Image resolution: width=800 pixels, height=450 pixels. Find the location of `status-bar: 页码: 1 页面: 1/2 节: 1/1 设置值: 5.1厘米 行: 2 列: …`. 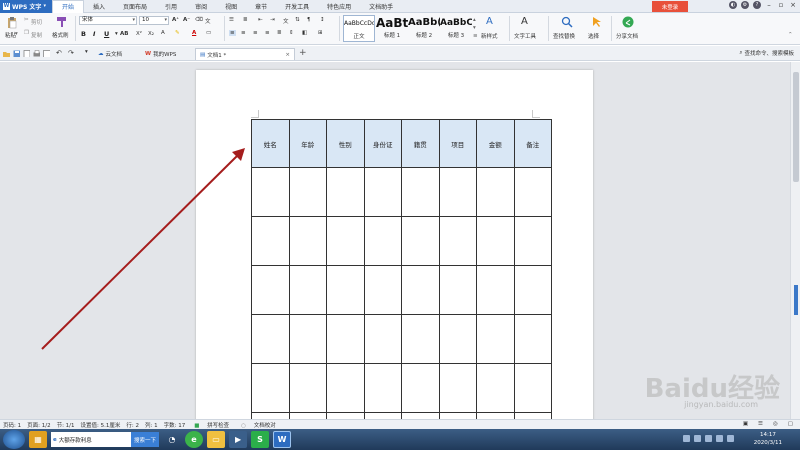

status-bar: 页码: 1 页面: 1/2 节: 1/1 设置值: 5.1厘米 行: 2 列: … is located at coordinates (400, 424).